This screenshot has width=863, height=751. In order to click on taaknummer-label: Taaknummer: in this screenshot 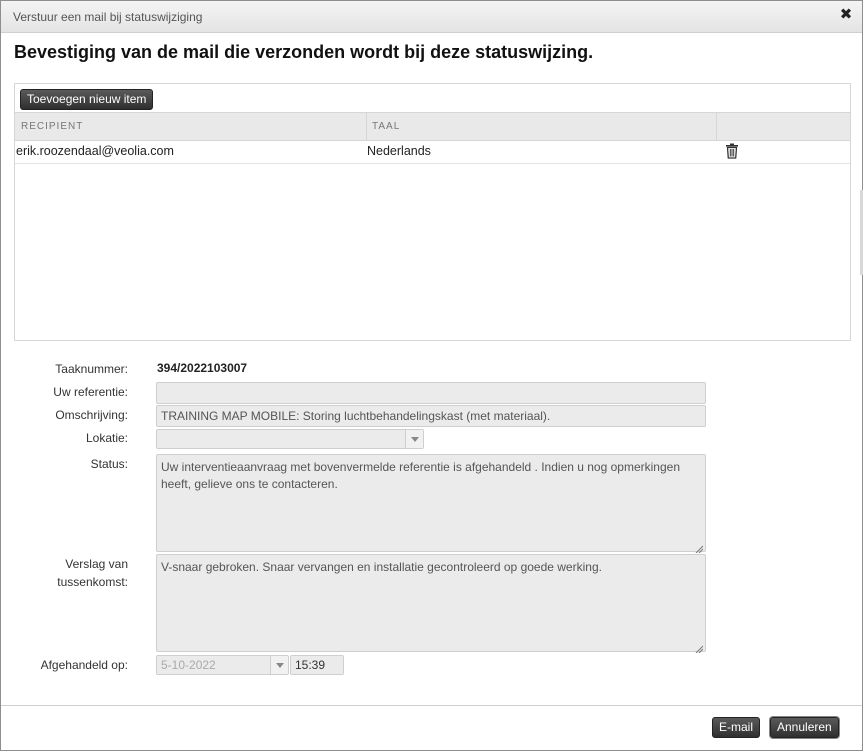, I will do `click(91, 369)`.